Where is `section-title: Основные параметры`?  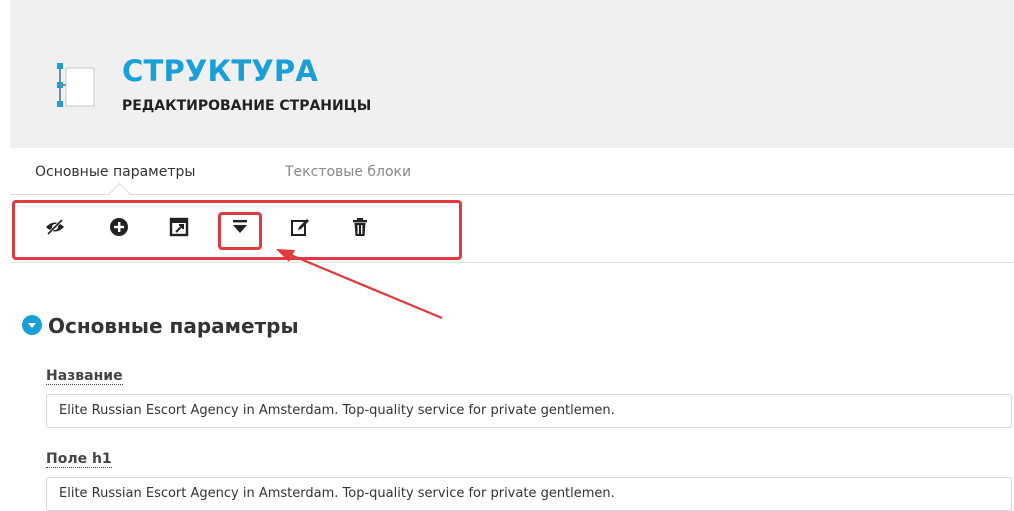
section-title: Основные параметры is located at coordinates (173, 326).